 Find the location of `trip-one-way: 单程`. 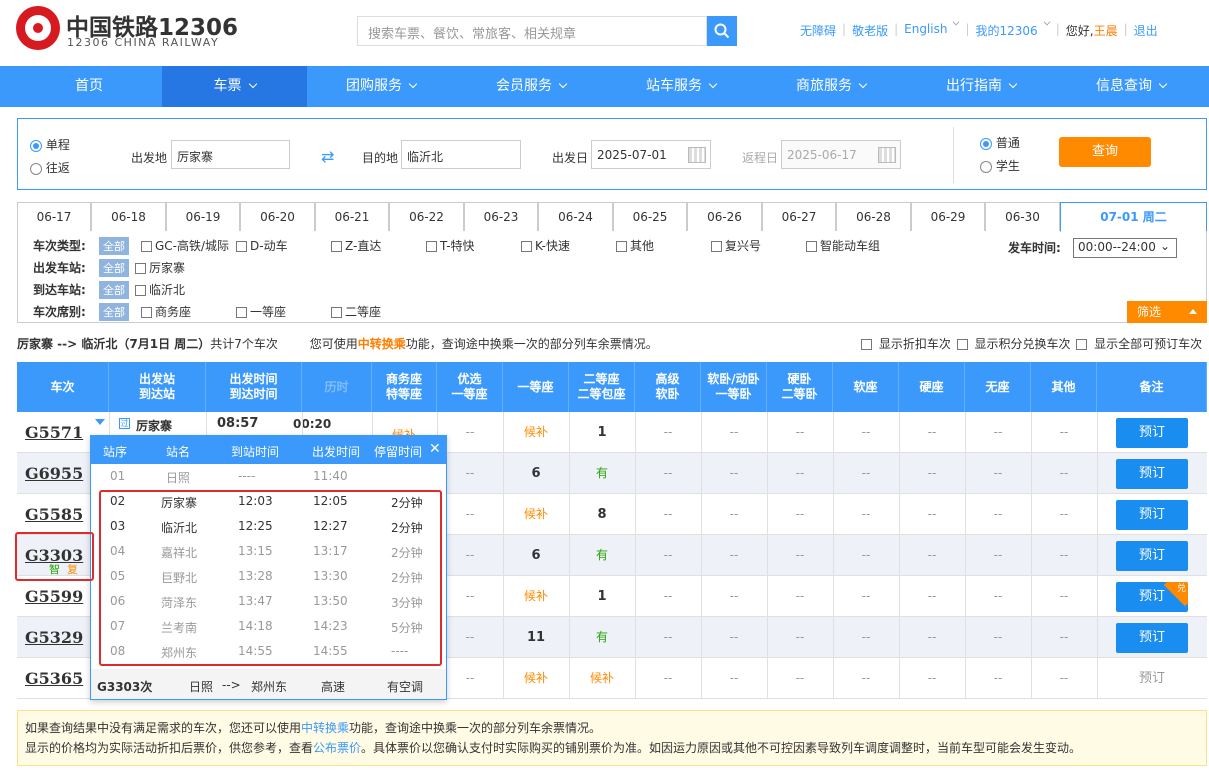

trip-one-way: 单程 is located at coordinates (50, 144).